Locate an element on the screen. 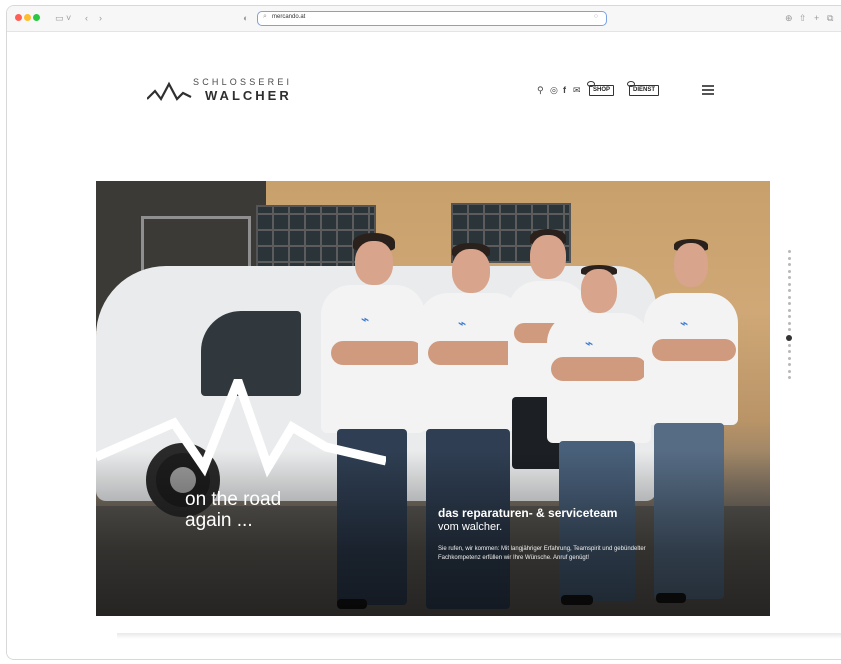 The image size is (841, 664). zigzag-logo-icon is located at coordinates (169, 91).